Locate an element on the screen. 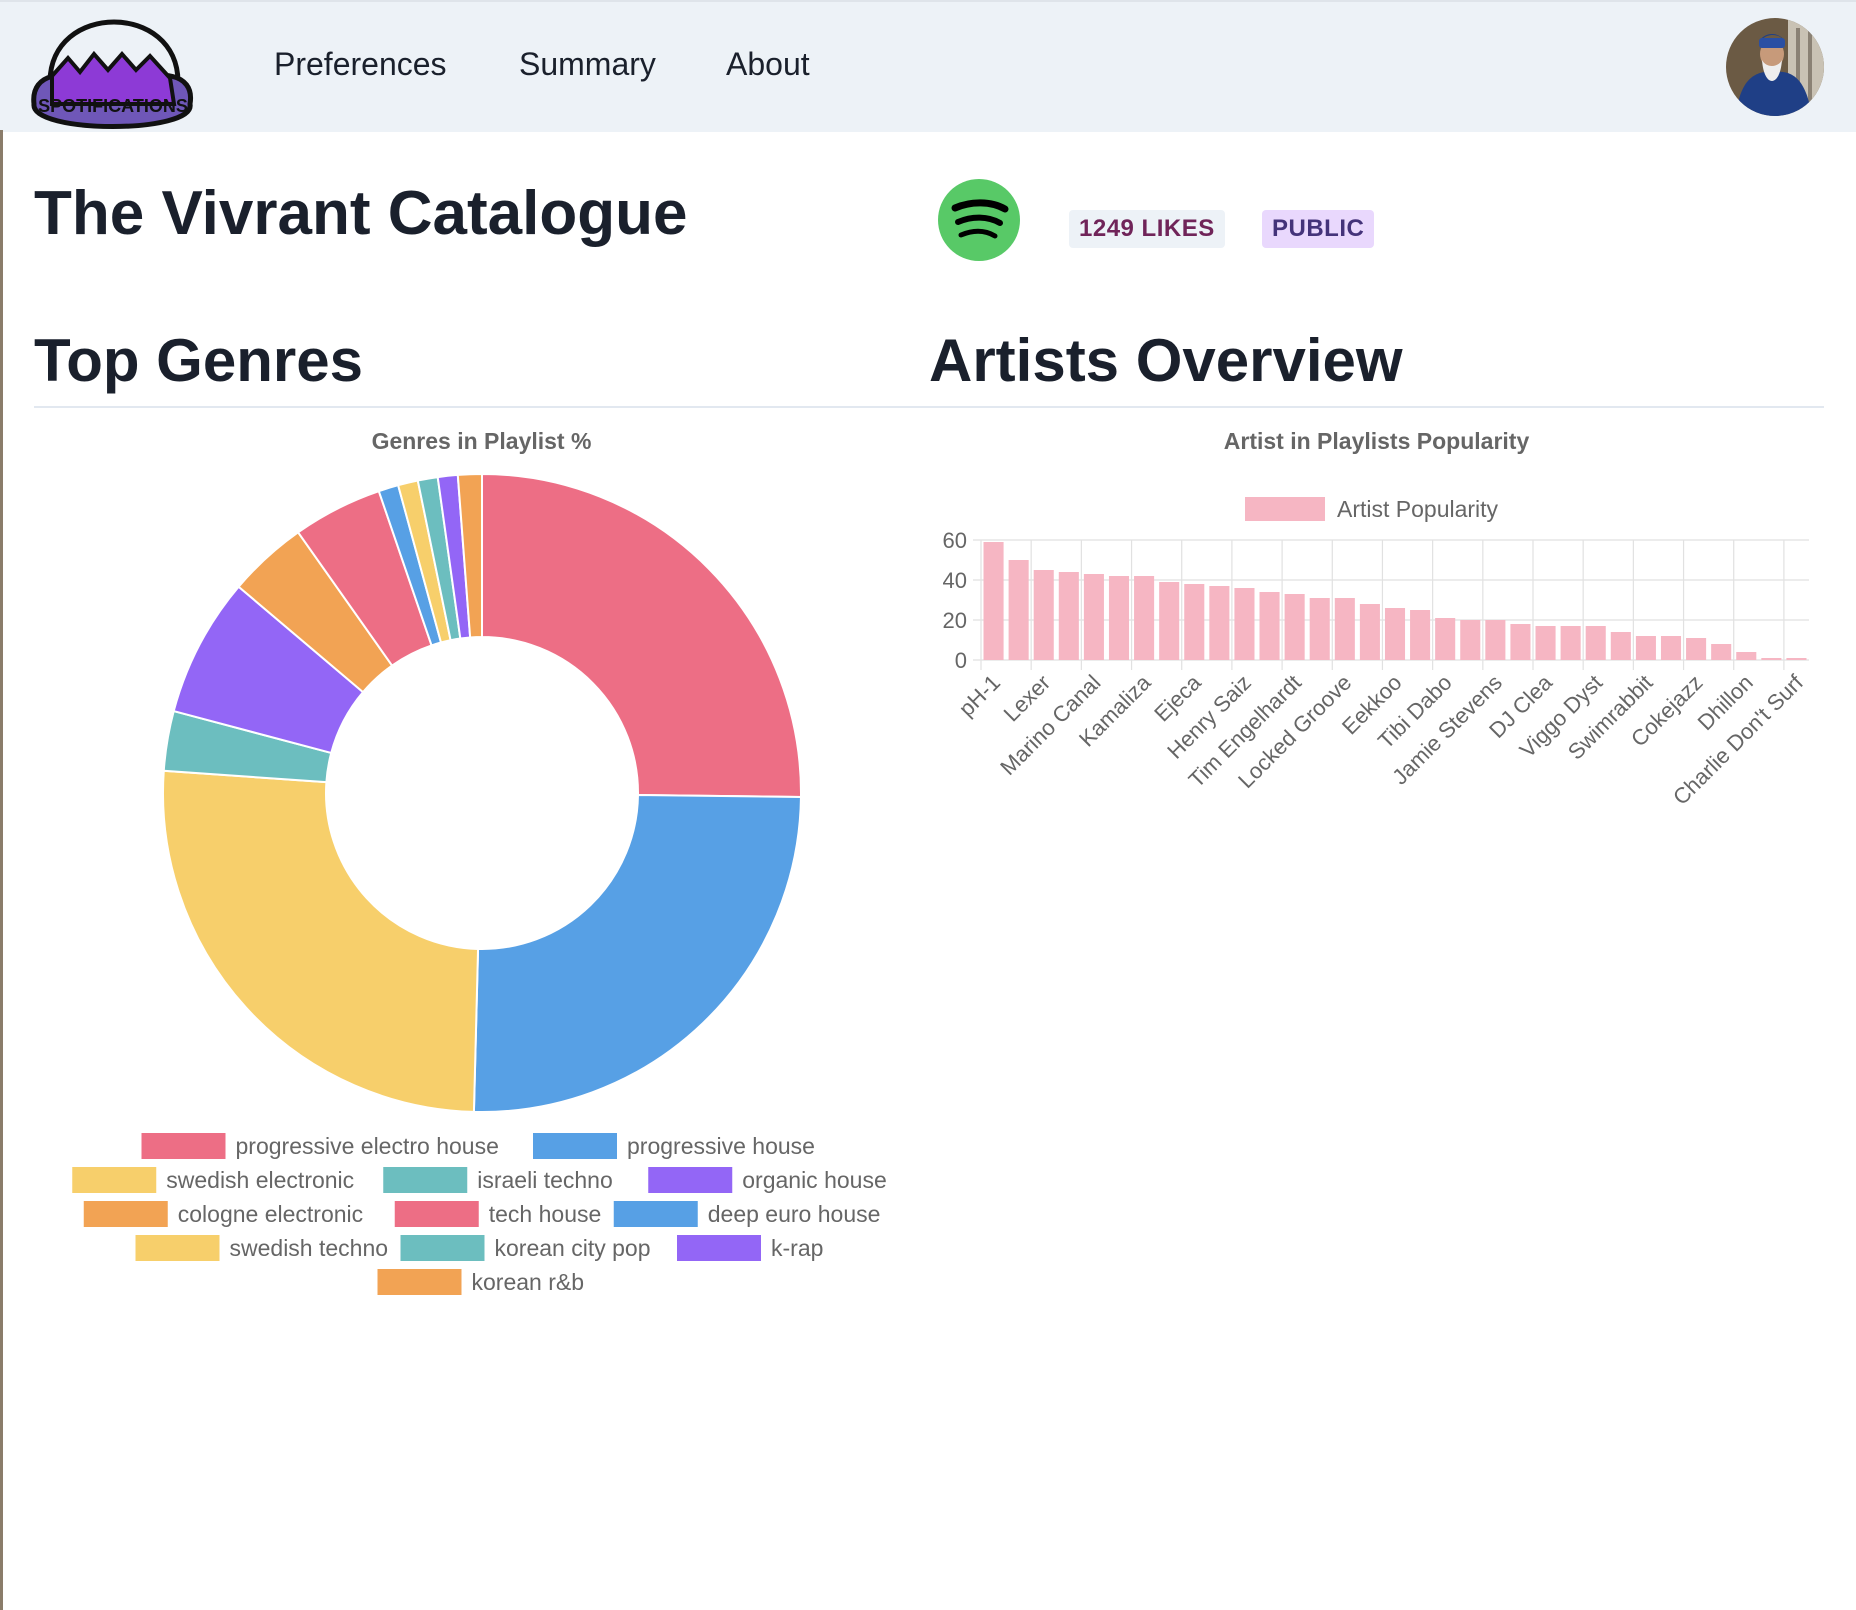 The image size is (1856, 1610). y-tick-label: 0 is located at coordinates (961, 660).